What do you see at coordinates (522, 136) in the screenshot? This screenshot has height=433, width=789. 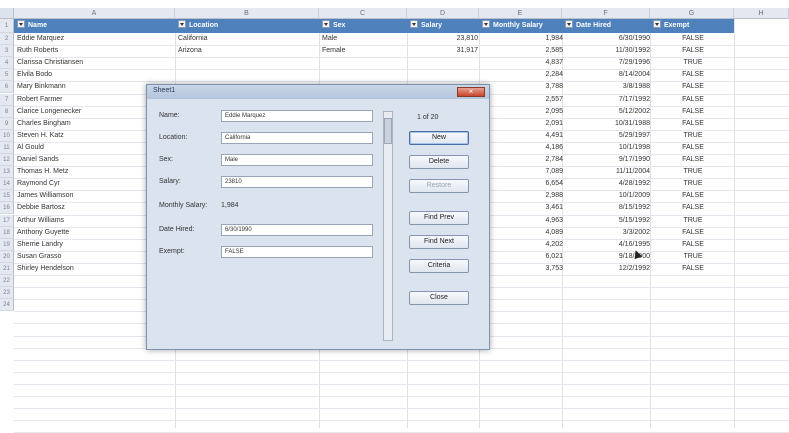 I see `cell-monthly-salary: 4,491` at bounding box center [522, 136].